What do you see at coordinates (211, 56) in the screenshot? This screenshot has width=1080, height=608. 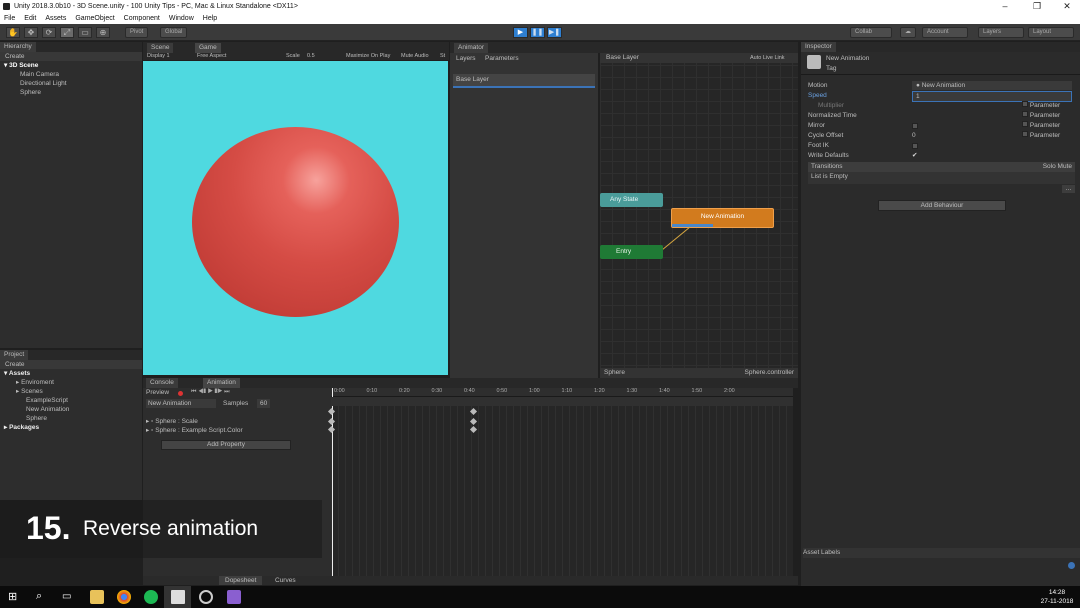 I see `aspect-dropdown: Free Aspect` at bounding box center [211, 56].